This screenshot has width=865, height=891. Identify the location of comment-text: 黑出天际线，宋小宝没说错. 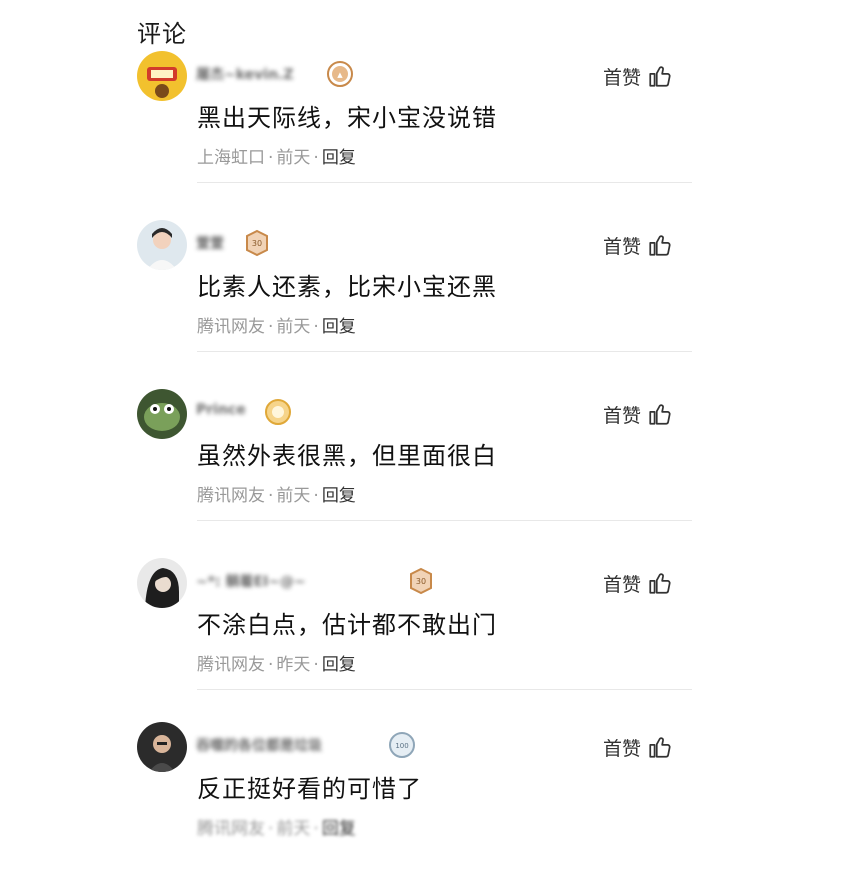
(347, 118).